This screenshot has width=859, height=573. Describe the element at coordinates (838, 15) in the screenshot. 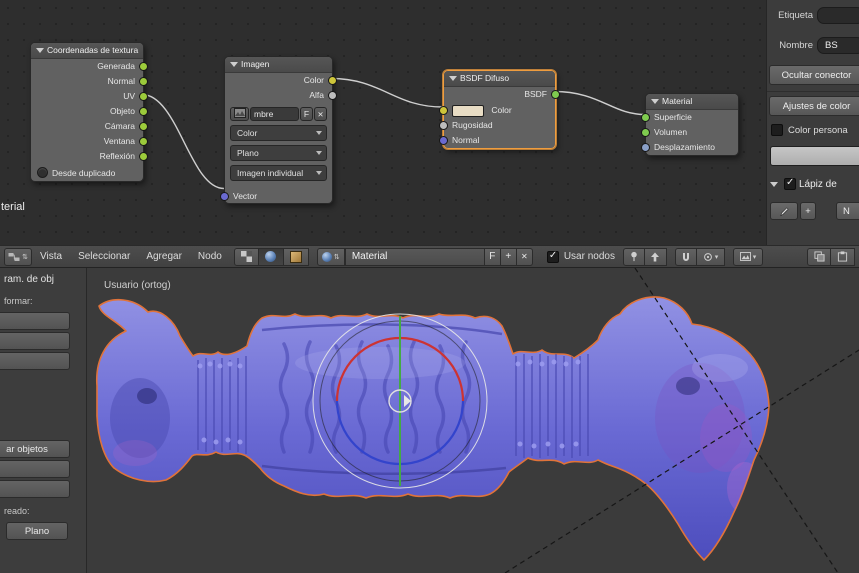

I see `label-input` at that location.